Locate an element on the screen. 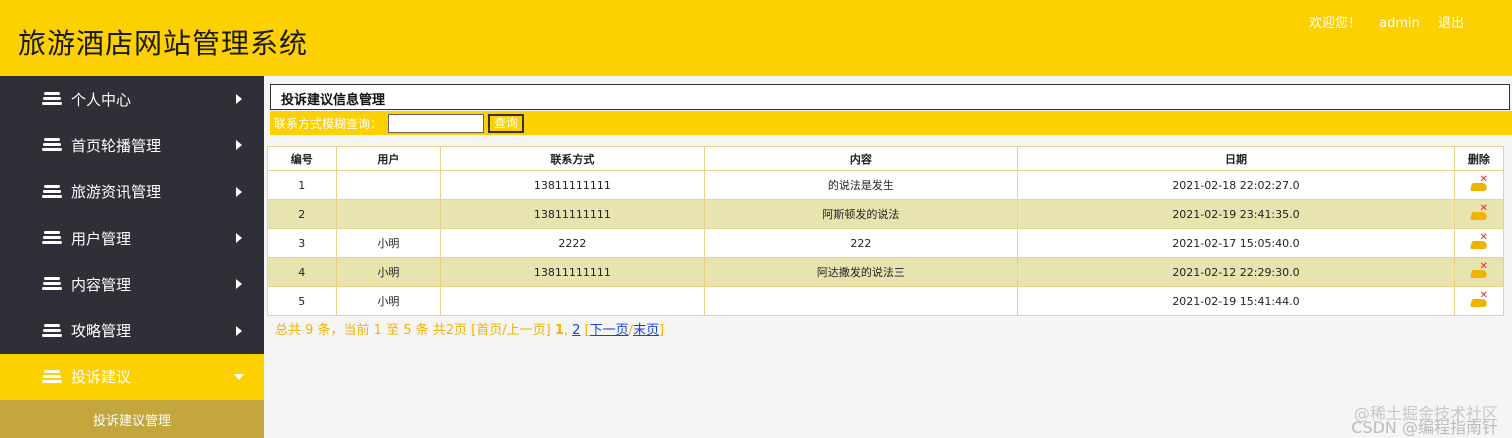  pager-bracket-close: ] is located at coordinates (662, 330).